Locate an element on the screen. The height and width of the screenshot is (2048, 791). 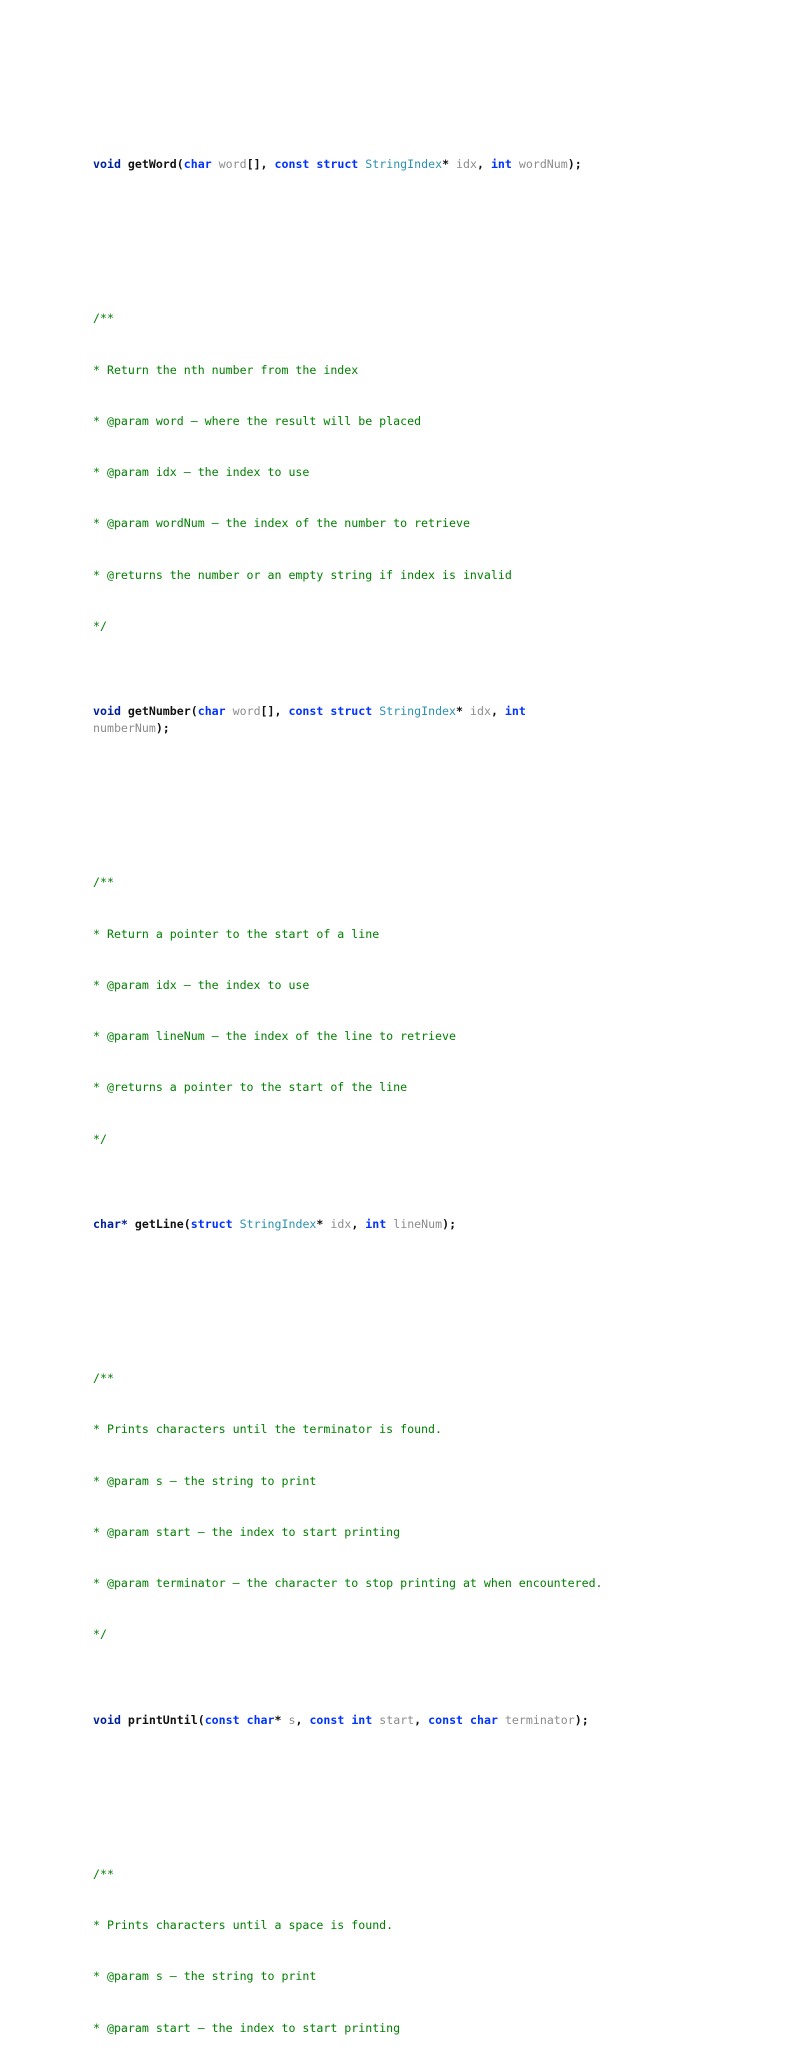
keyword-char-pointer: char* is located at coordinates (110, 1224).